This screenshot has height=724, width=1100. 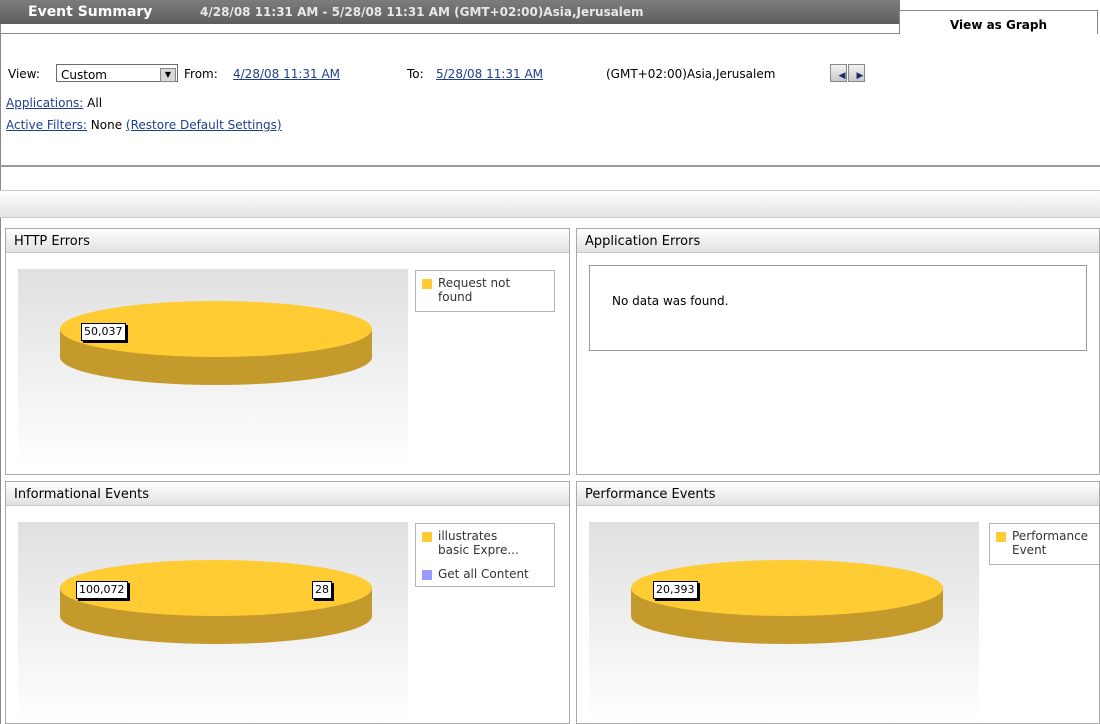 I want to click on panel-title: Informational Events, so click(x=287, y=494).